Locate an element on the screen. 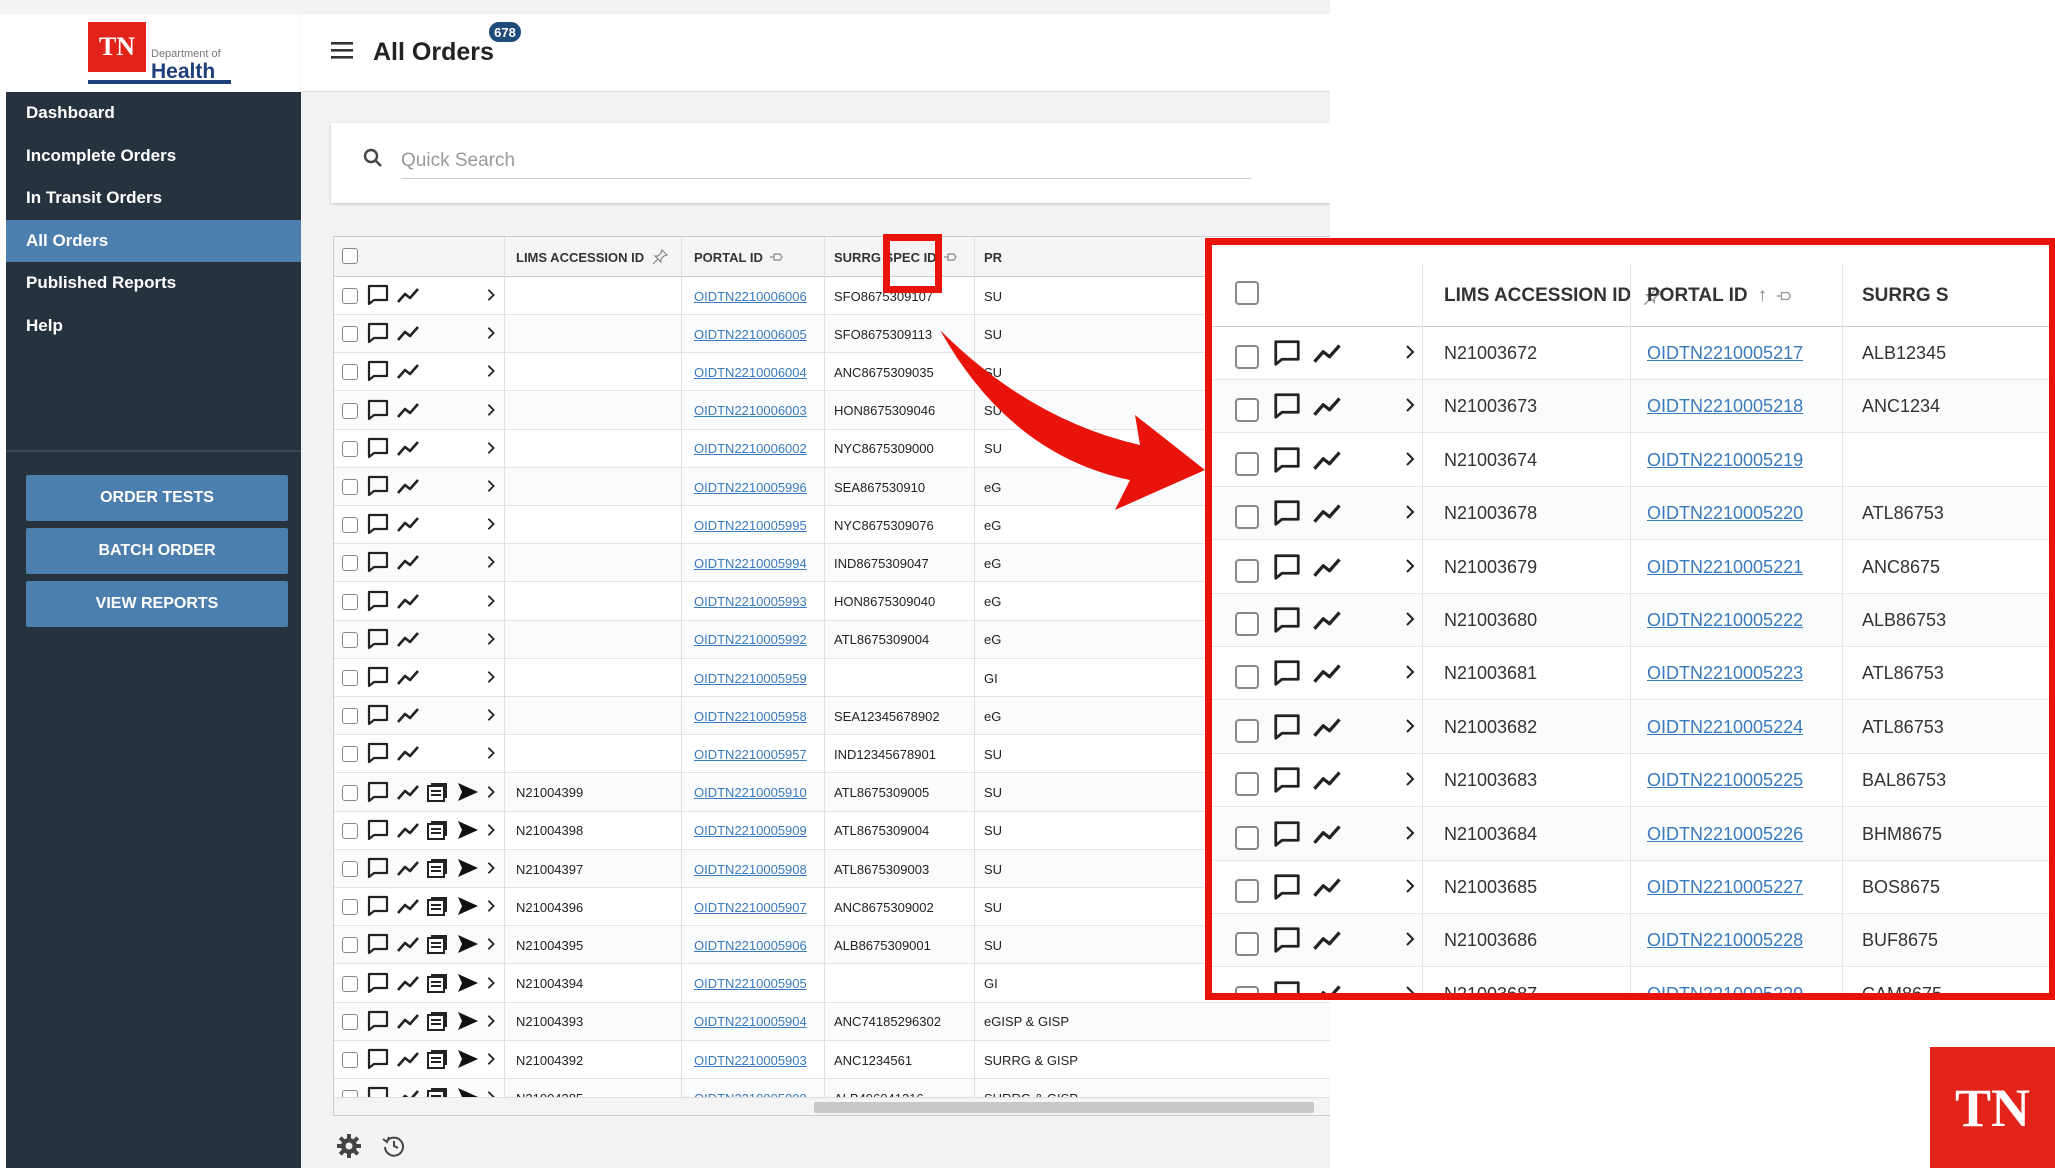  batch-order-button: BATCH ORDER is located at coordinates (157, 551).